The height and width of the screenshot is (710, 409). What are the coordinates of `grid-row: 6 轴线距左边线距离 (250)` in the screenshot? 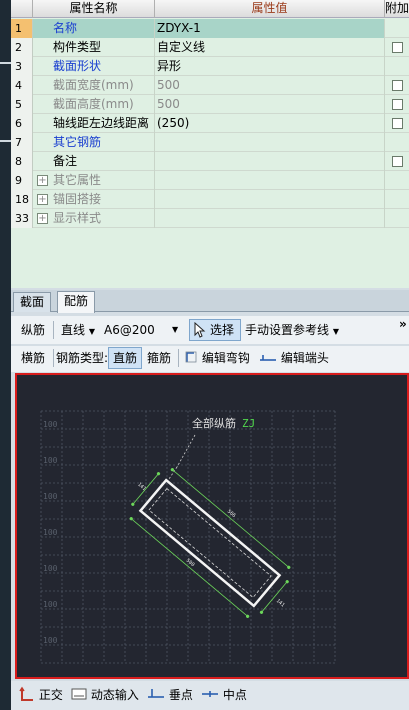 It's located at (210, 123).